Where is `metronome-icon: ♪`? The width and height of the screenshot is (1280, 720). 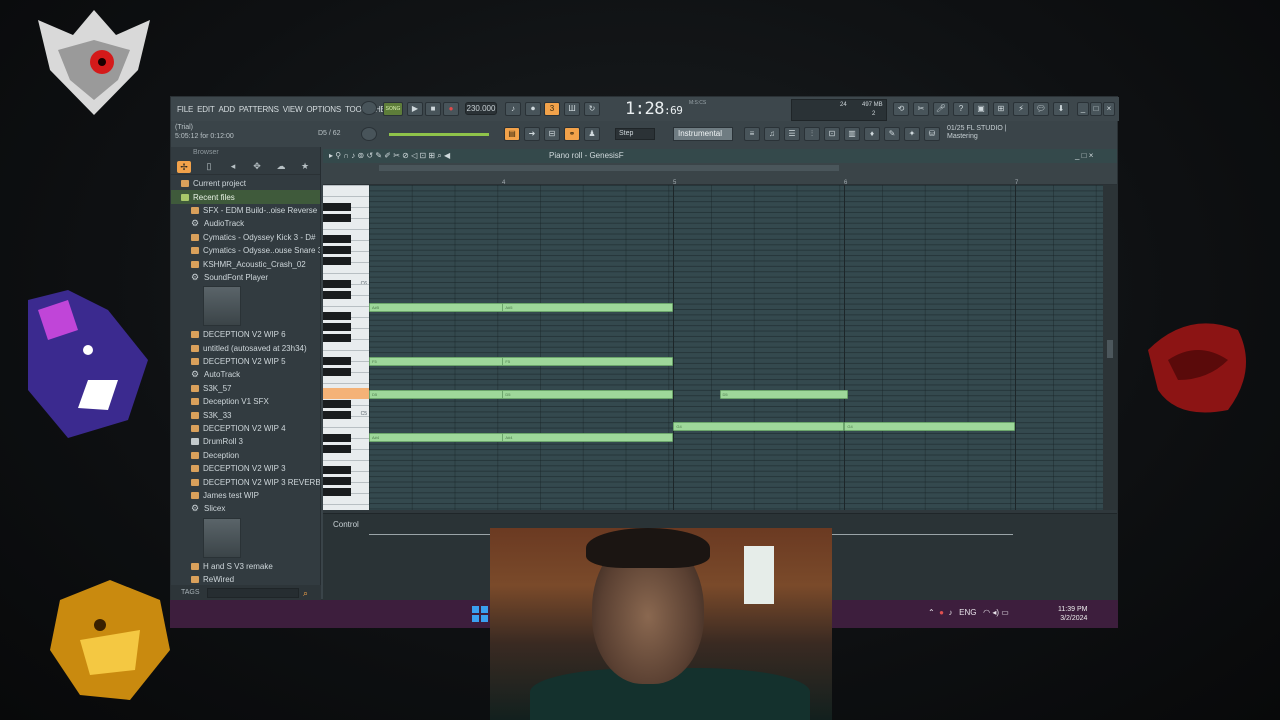
metronome-icon: ♪ is located at coordinates (513, 109).